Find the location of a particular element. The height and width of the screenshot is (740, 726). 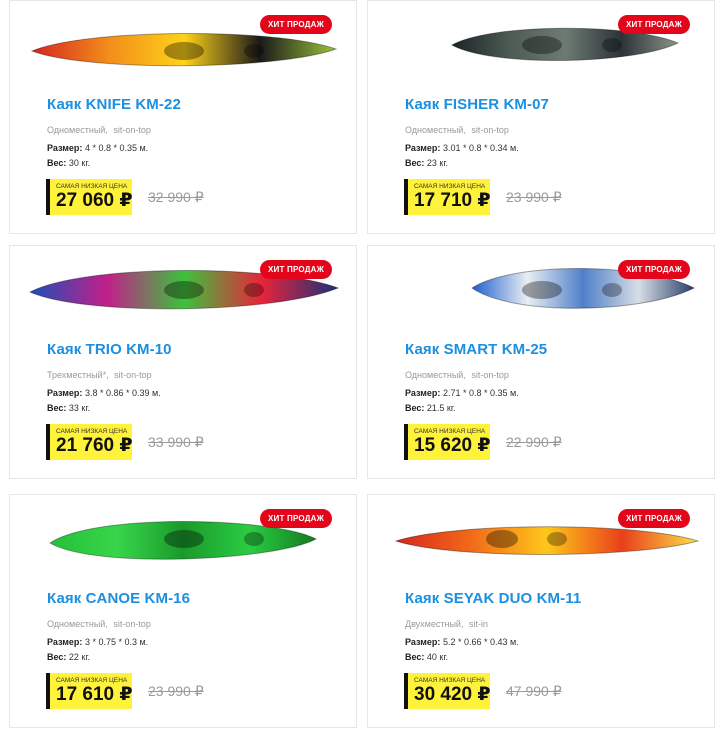

price-tag: САМАЯ НИЗКАЯ ЦЕНА 27 060 ₽ is located at coordinates (89, 197).